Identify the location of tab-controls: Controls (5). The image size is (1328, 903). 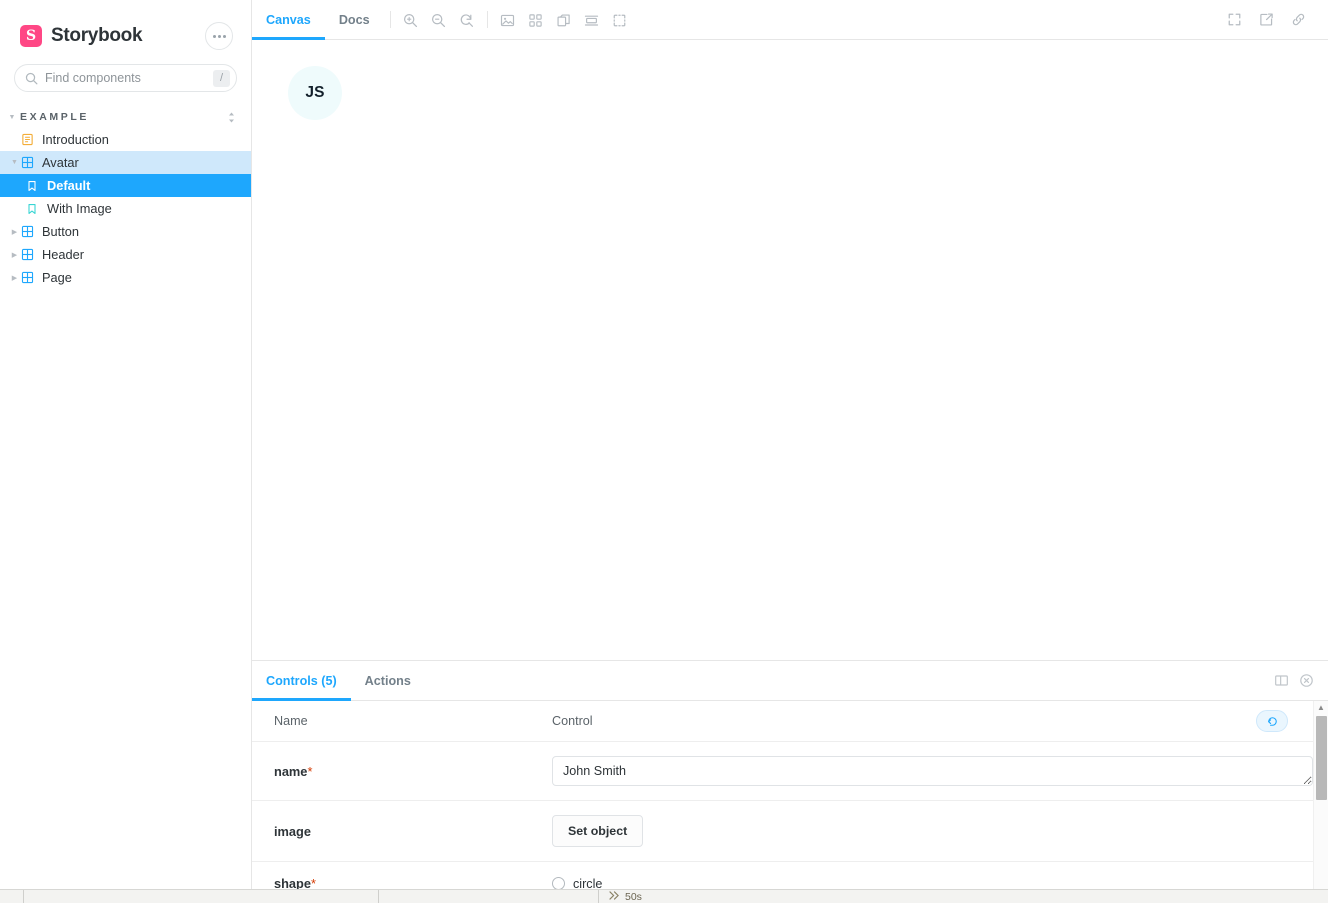
(301, 681).